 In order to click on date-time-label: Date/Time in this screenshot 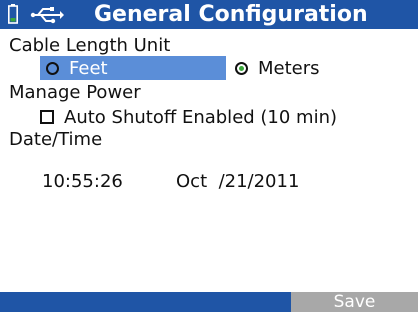, I will do `click(56, 139)`.